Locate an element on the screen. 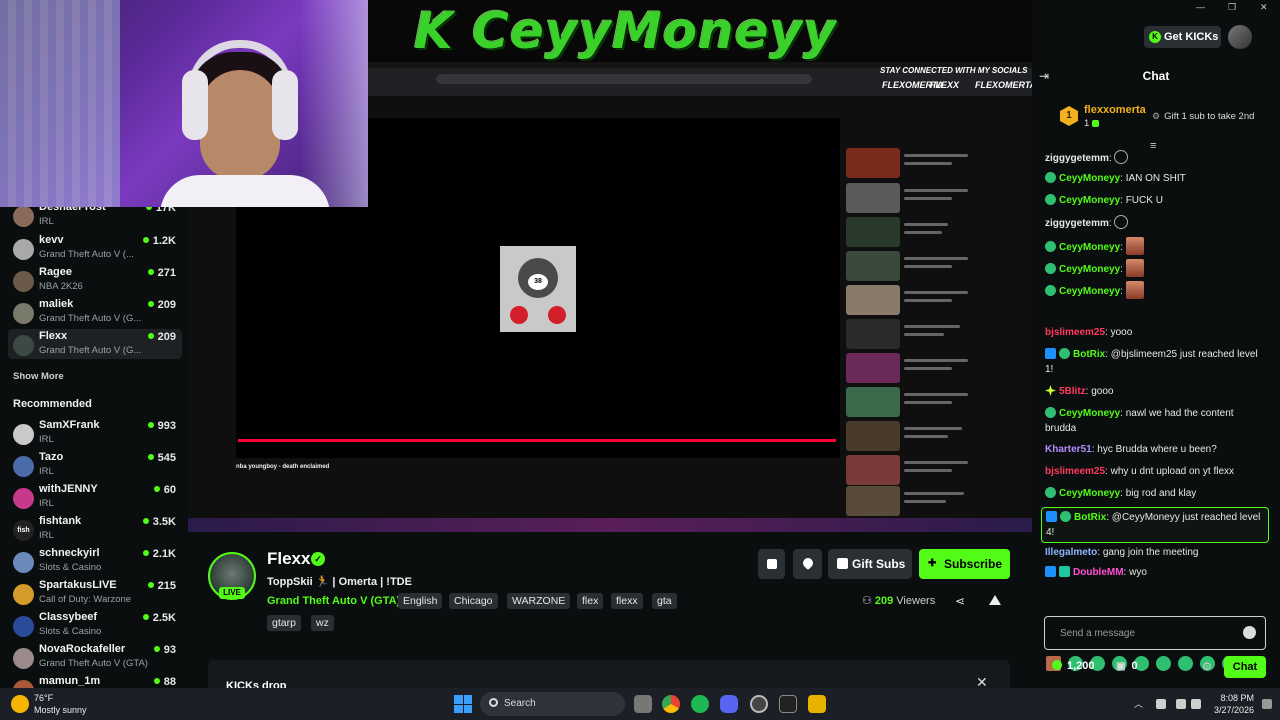 The image size is (1280, 720). sidebar-channel: kevv Grand Theft Auto V (... 1.2K is located at coordinates (95, 248).